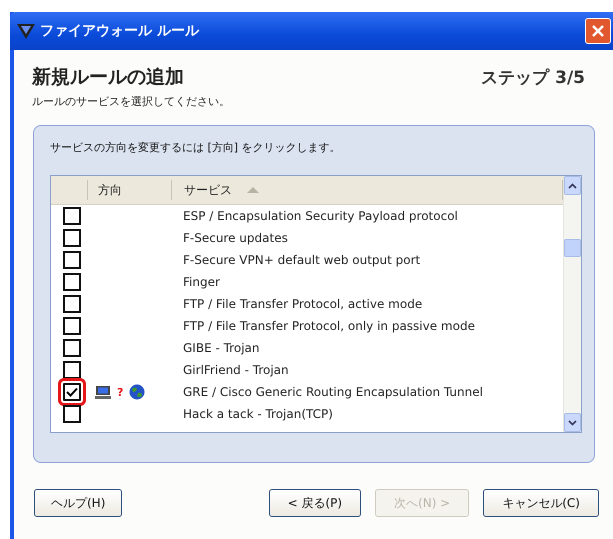  Describe the element at coordinates (103, 392) in the screenshot. I see `computer-icon` at that location.